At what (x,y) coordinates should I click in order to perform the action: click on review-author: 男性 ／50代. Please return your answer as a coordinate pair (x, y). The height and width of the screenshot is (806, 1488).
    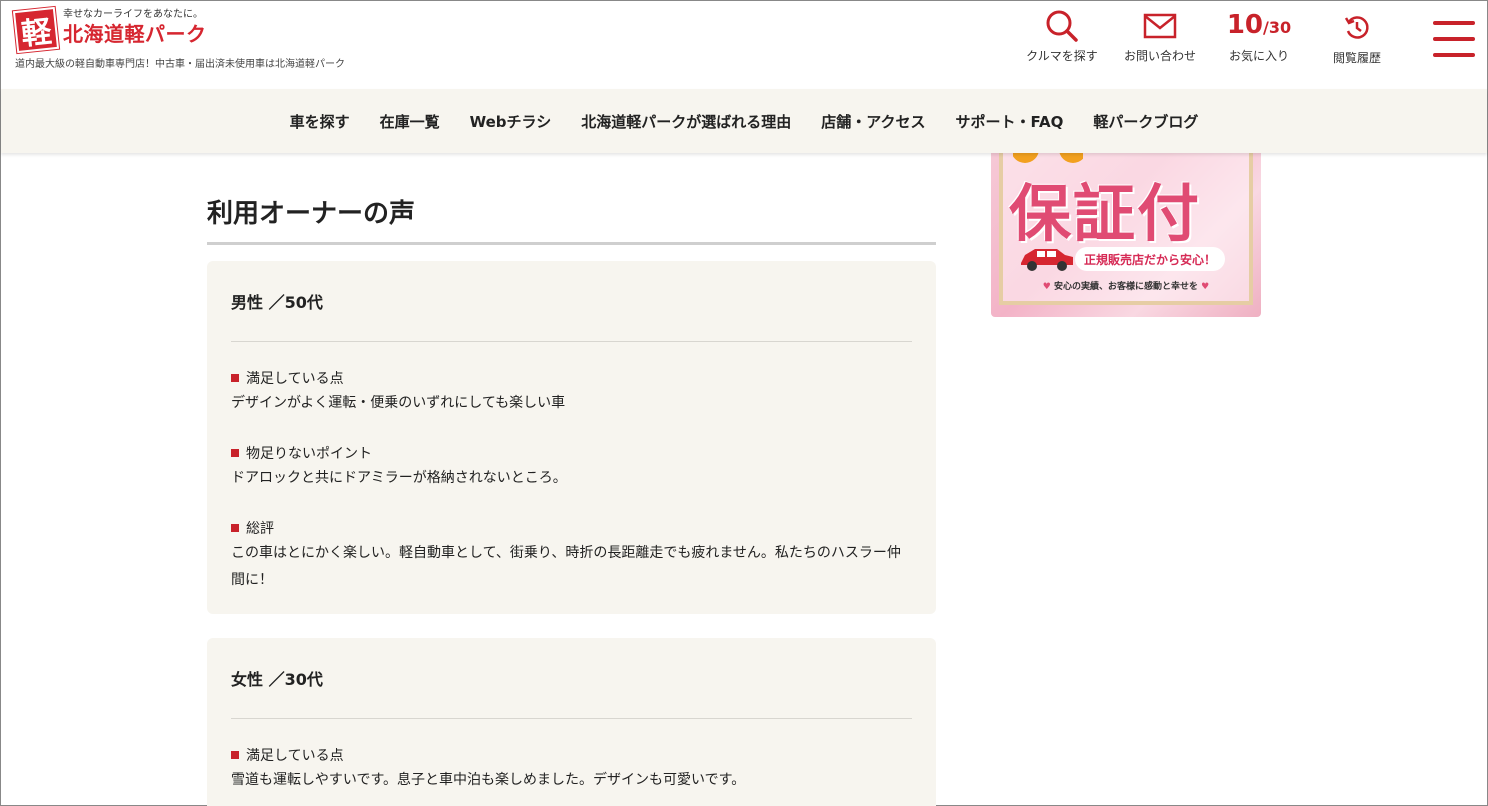
    Looking at the image, I should click on (571, 315).